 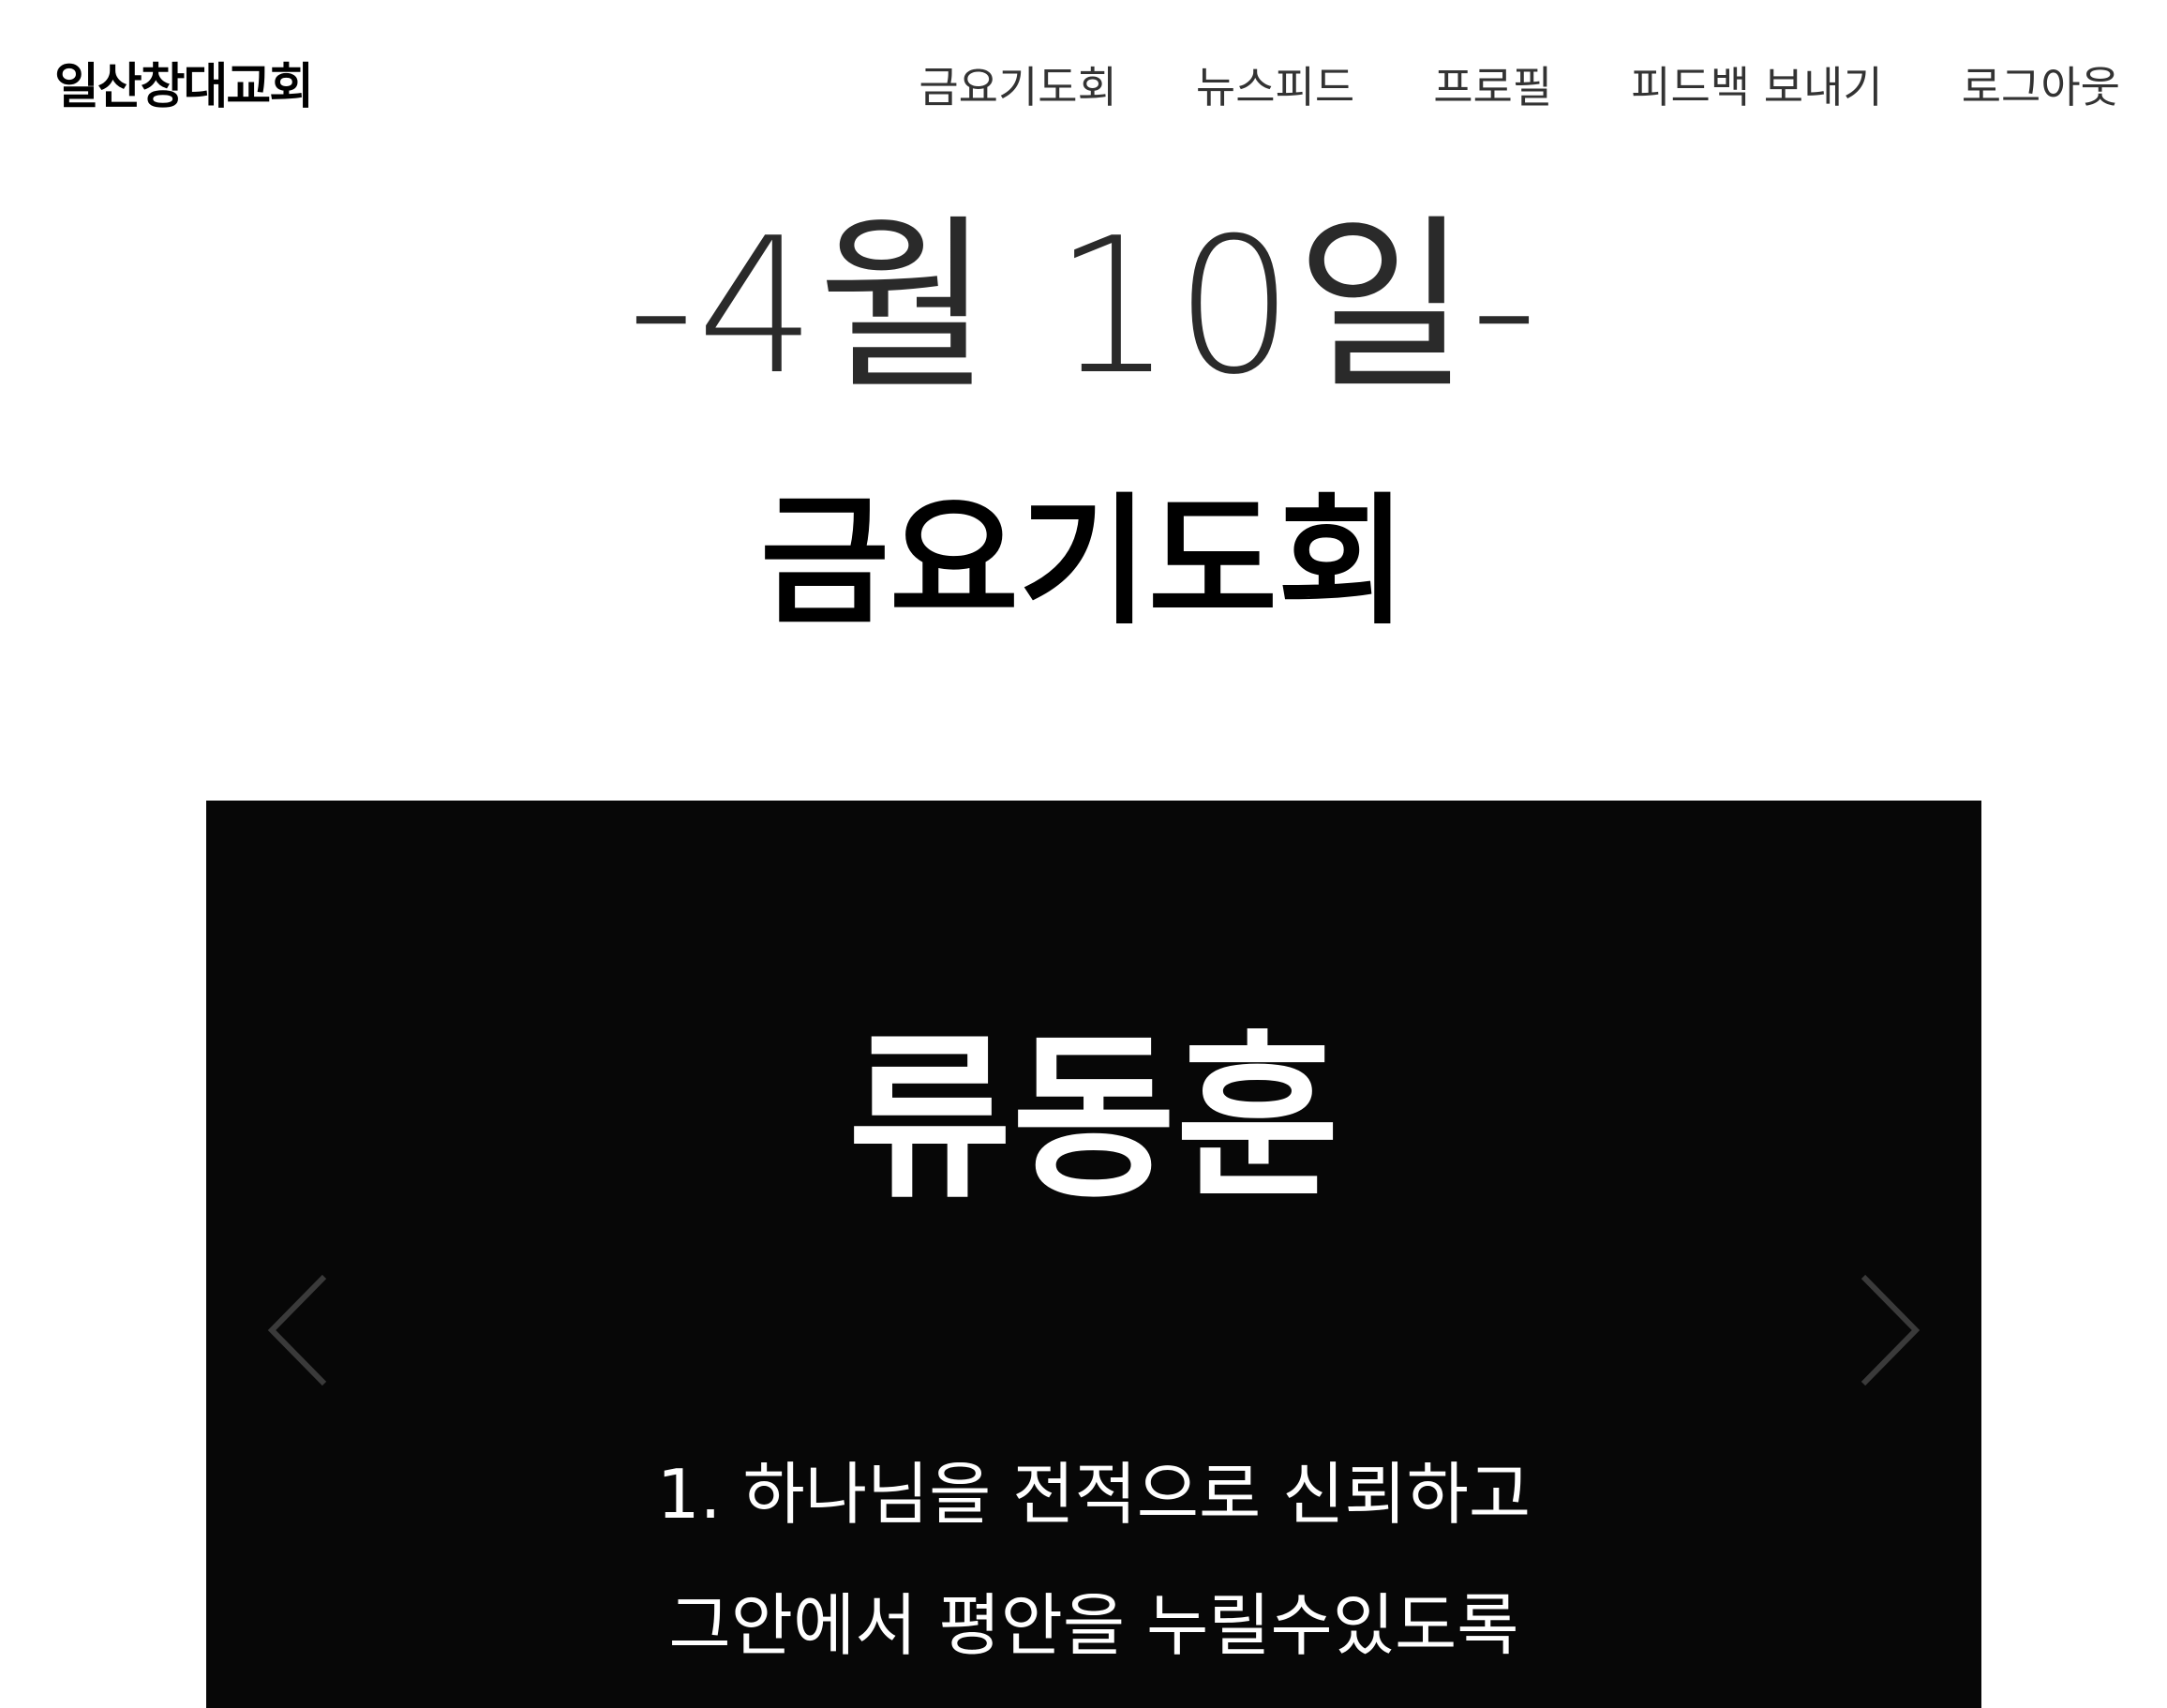 I want to click on slide-prayer-line-2: 그안에서 평안을 누릴수있도록, so click(x=1093, y=1625).